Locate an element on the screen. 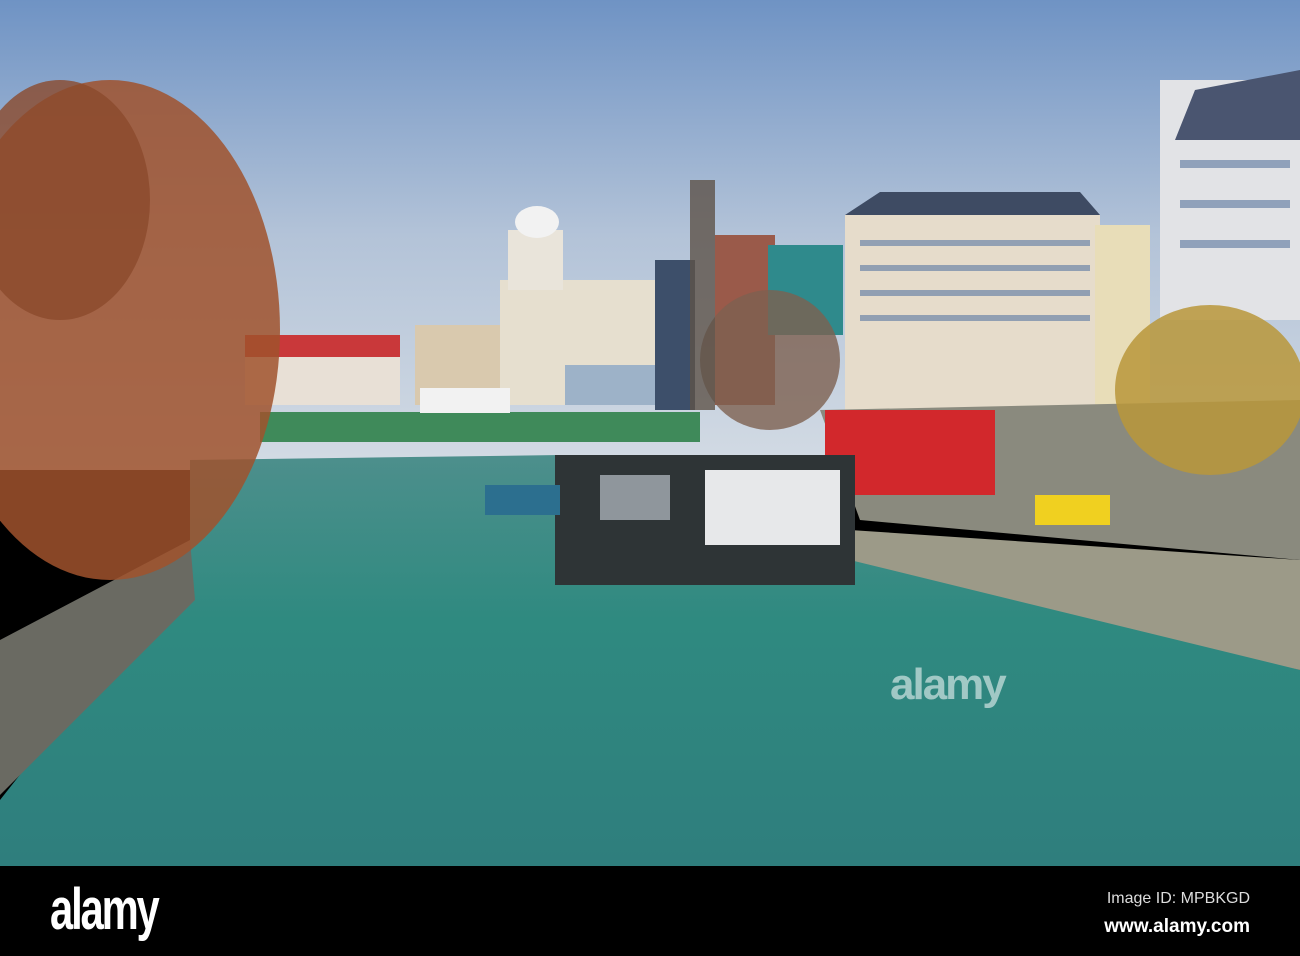  footer-bar: alamy Image ID: MPBKGD www.alamy.com is located at coordinates (650, 911).